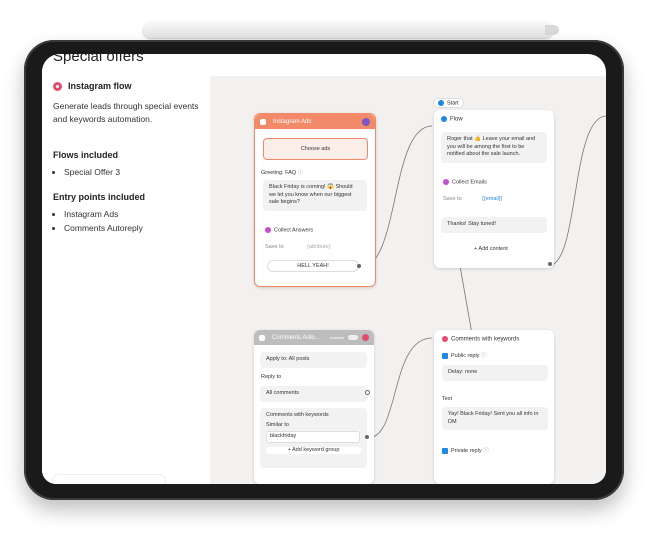 This screenshot has height=535, width=650. I want to click on flow-name-label: Instagram flow, so click(100, 86).